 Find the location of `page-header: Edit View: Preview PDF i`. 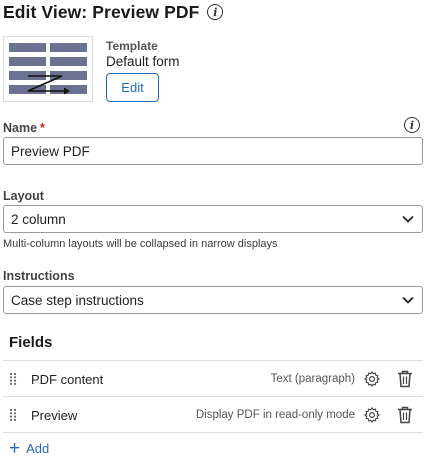

page-header: Edit View: Preview PDF i is located at coordinates (113, 12).